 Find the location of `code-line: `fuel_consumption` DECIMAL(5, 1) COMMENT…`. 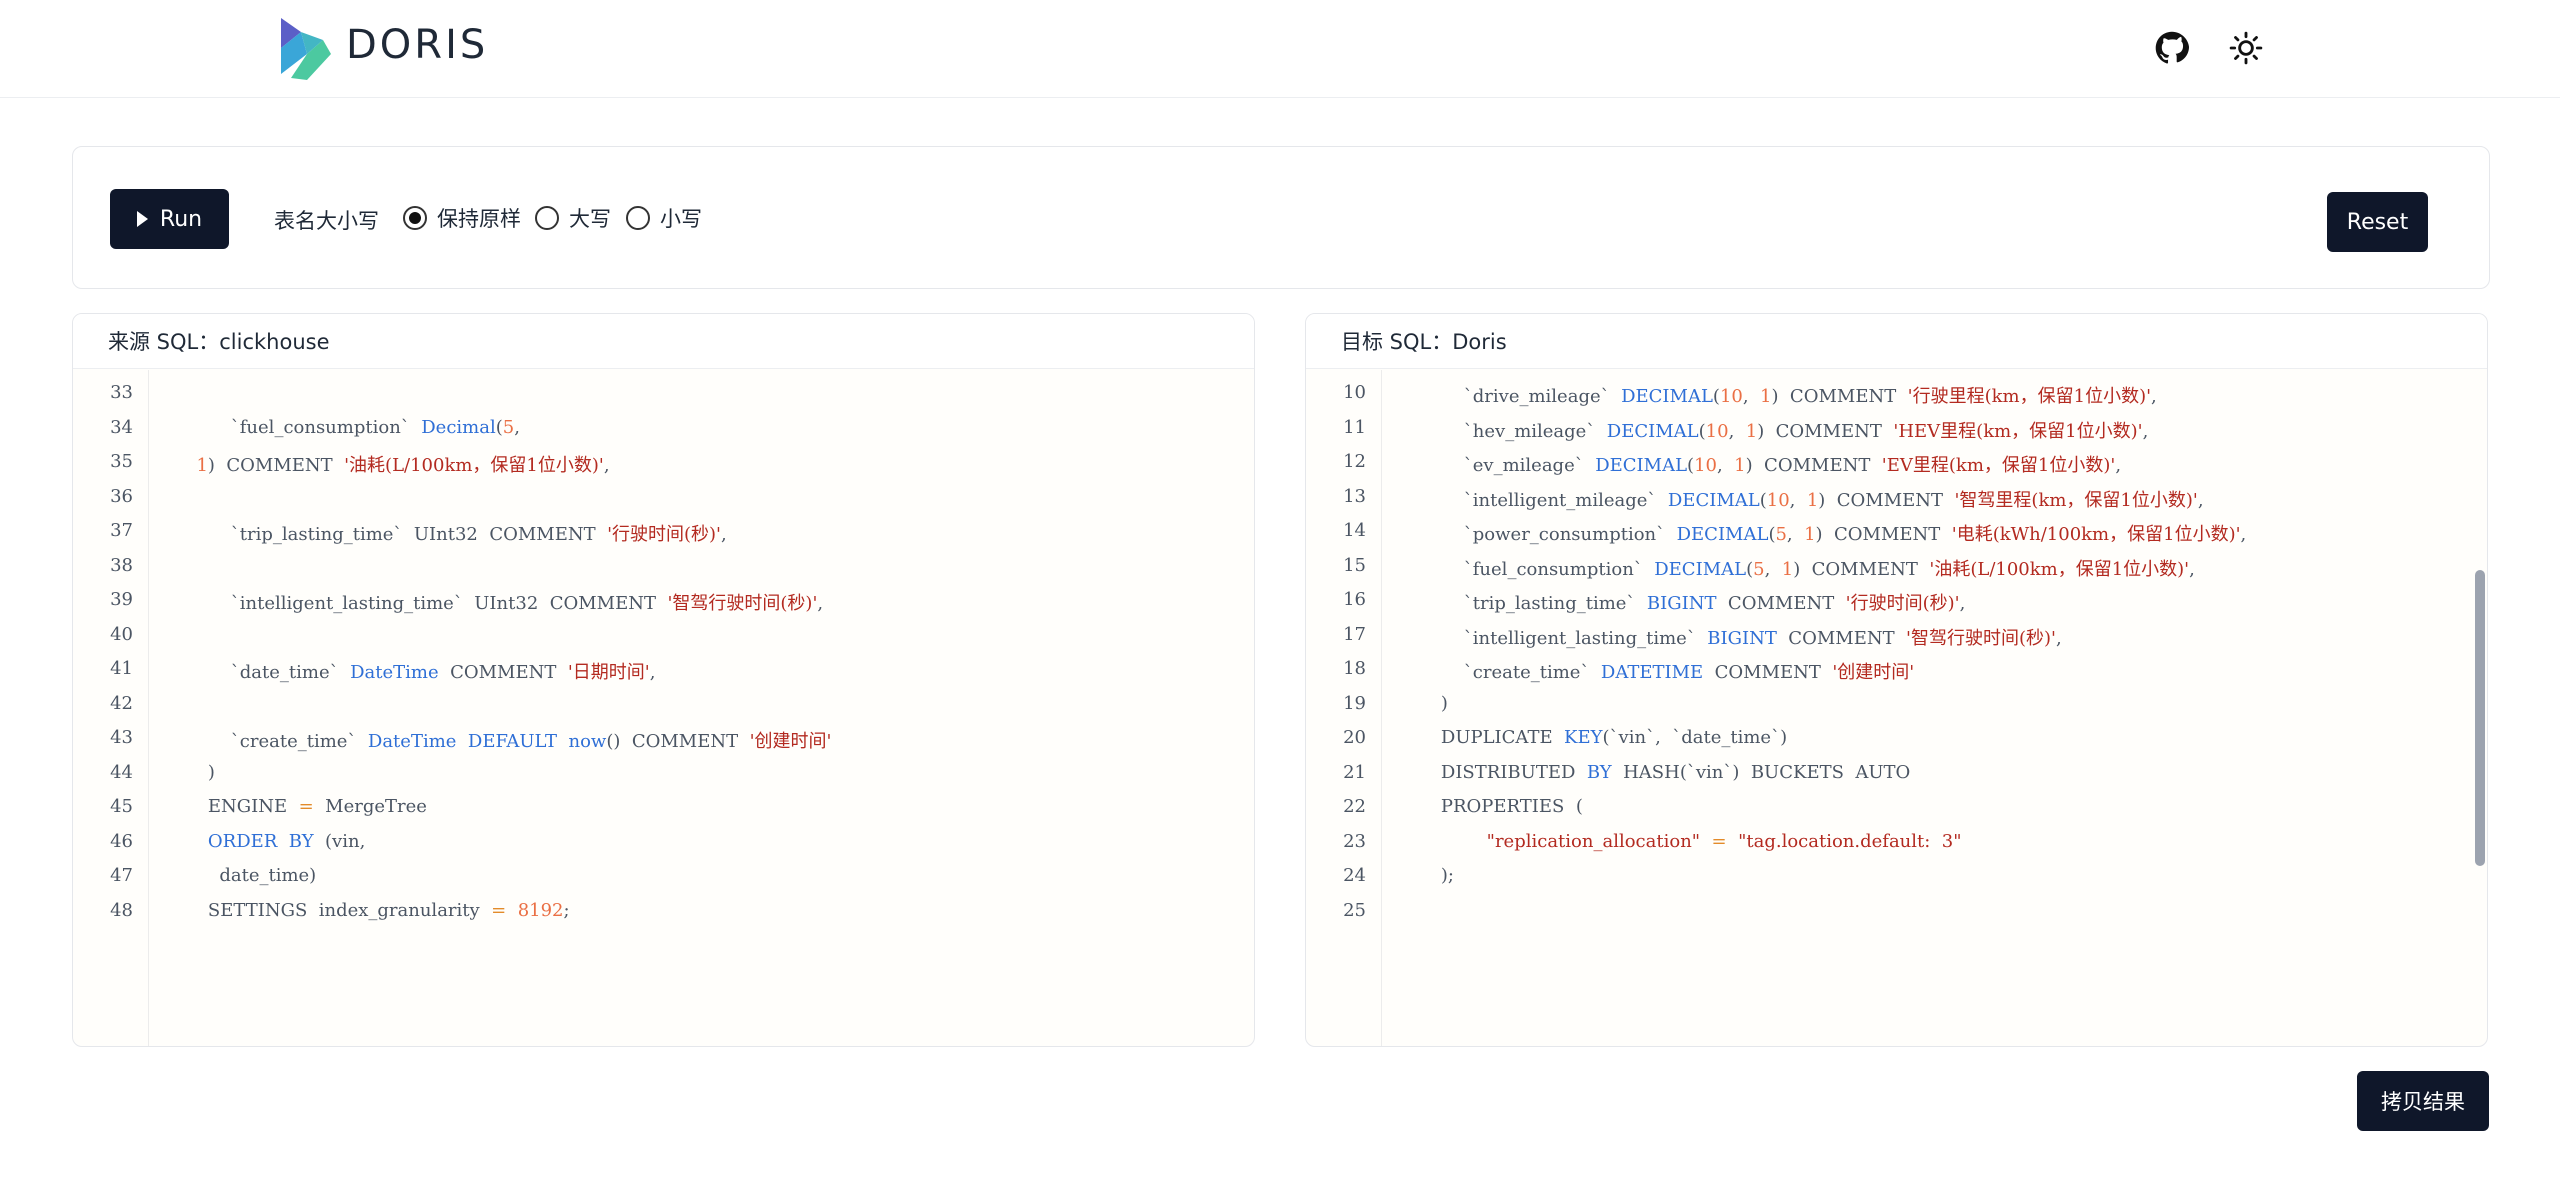

code-line: `fuel_consumption` DECIMAL(5, 1) COMMENT… is located at coordinates (1806, 569).